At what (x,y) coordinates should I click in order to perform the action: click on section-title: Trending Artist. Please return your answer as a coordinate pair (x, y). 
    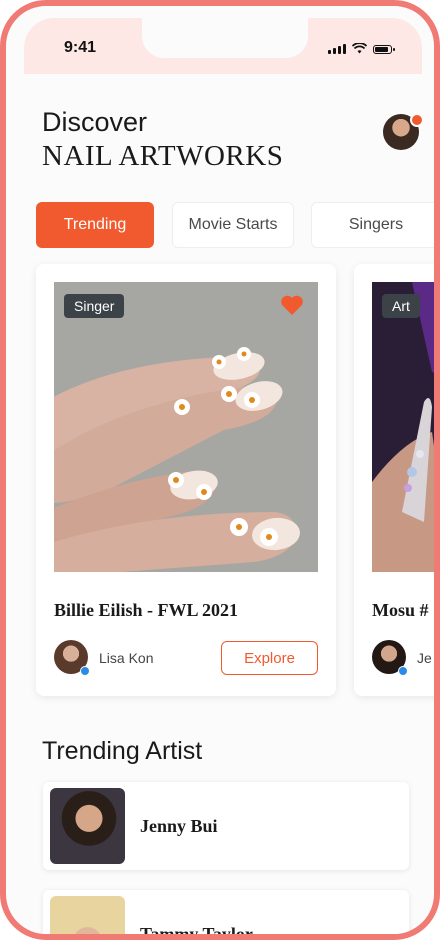
    Looking at the image, I should click on (122, 751).